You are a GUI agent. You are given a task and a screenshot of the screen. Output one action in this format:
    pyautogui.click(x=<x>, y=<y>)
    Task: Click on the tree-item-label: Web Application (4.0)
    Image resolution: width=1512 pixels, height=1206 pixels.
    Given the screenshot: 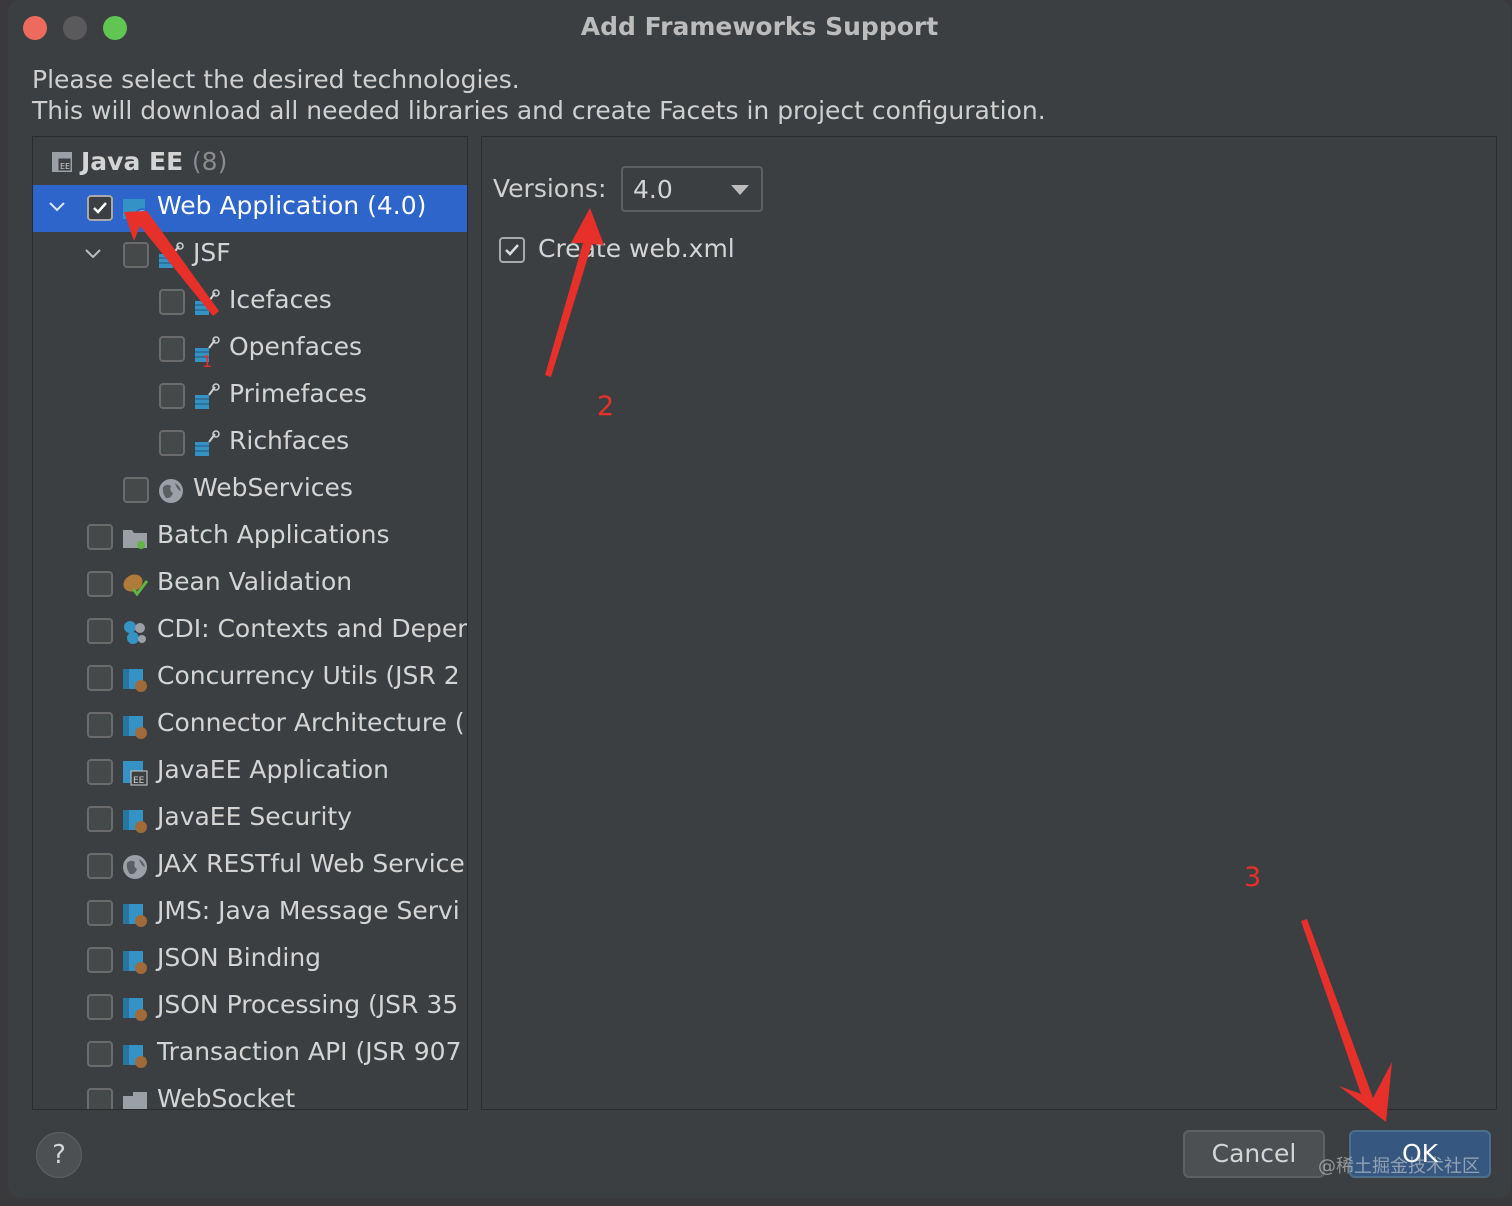 What is the action you would take?
    pyautogui.click(x=292, y=205)
    